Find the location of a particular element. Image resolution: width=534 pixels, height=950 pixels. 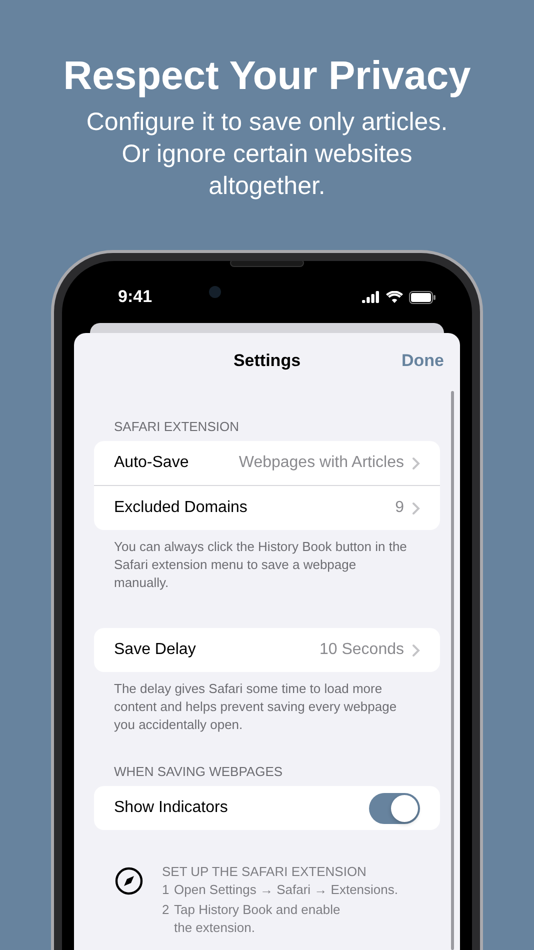

section-header: SAFARI EXTENSION is located at coordinates (176, 427).